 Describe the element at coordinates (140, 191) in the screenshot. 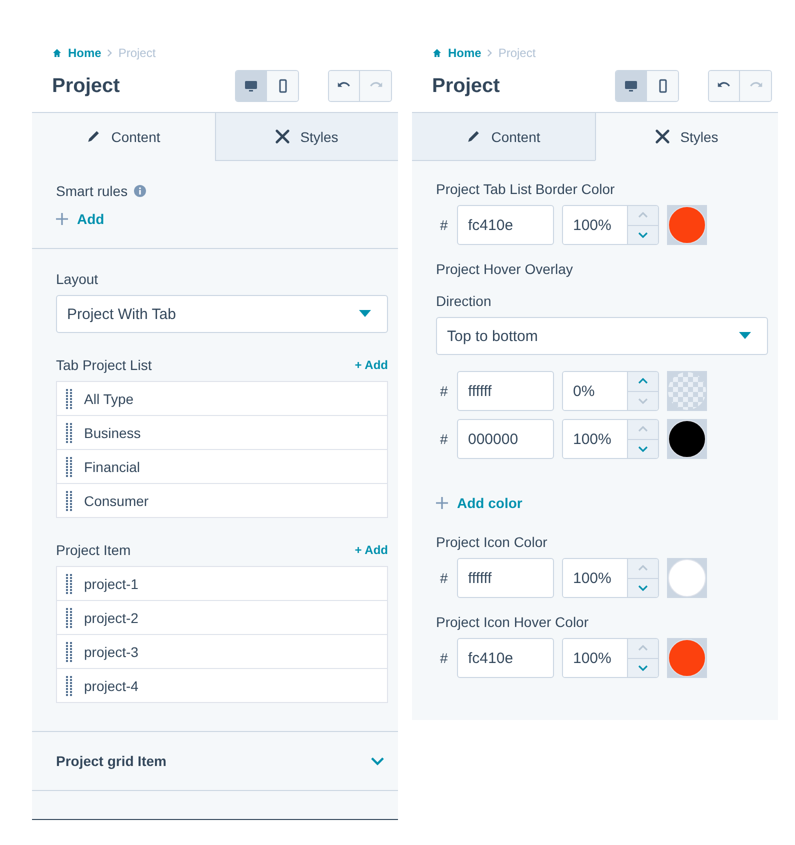

I see `info-icon` at that location.